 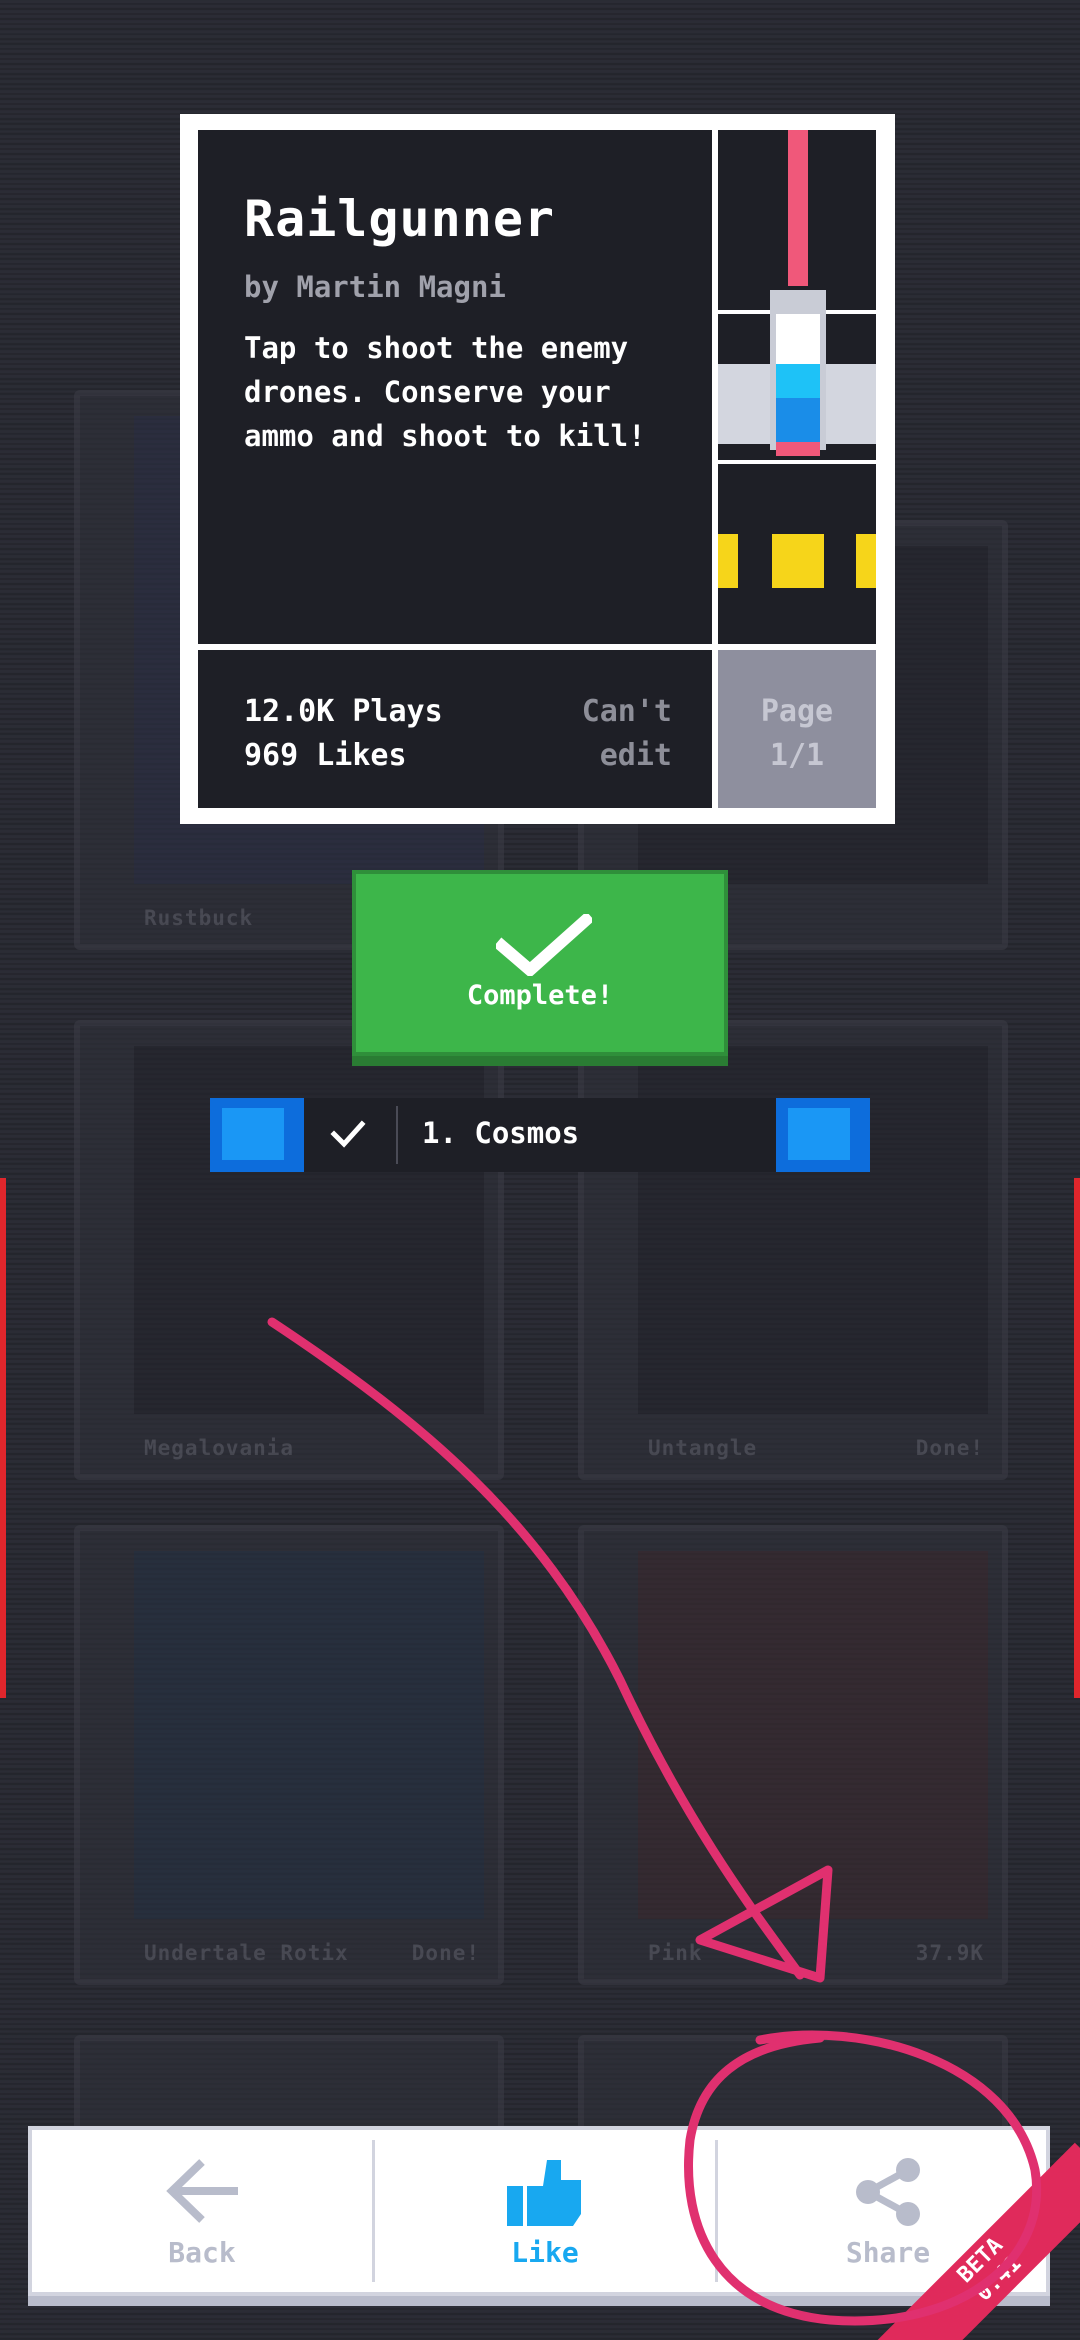 What do you see at coordinates (455, 729) in the screenshot?
I see `game-stats-panel: 12.0K Plays 969 Likes Can't edit` at bounding box center [455, 729].